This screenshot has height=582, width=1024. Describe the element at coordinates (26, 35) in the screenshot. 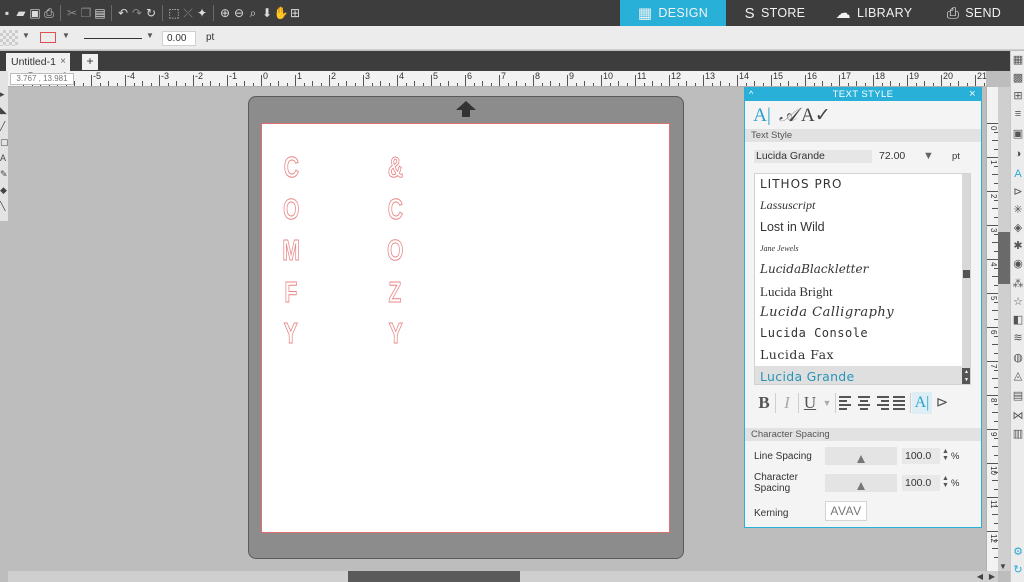

I see `fill-dropdown-icon: ▼` at that location.